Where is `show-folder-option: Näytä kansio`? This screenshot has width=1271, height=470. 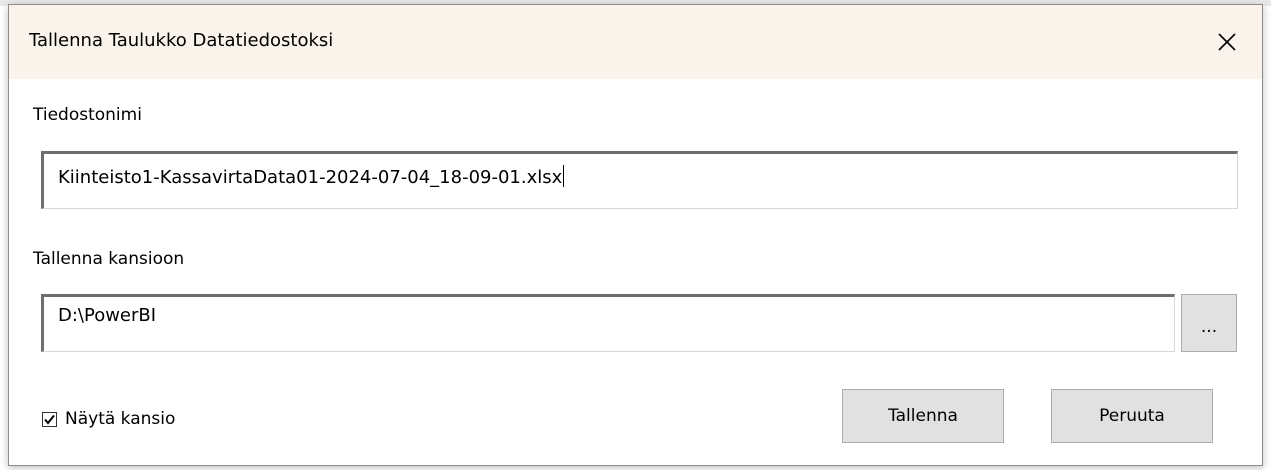 show-folder-option: Näytä kansio is located at coordinates (108, 419).